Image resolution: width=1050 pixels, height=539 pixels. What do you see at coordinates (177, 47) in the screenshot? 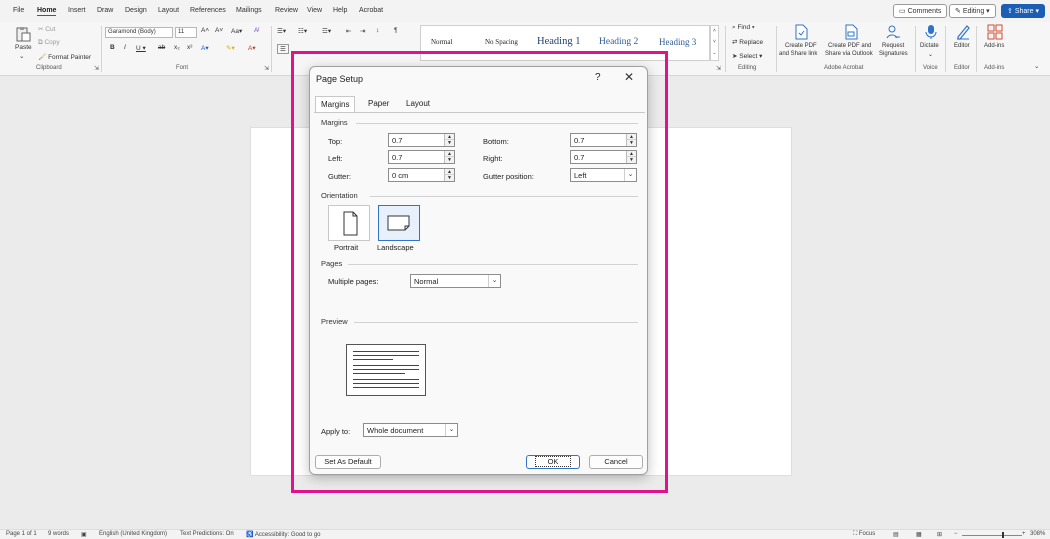
I see `subscript-icon: x₂` at bounding box center [177, 47].